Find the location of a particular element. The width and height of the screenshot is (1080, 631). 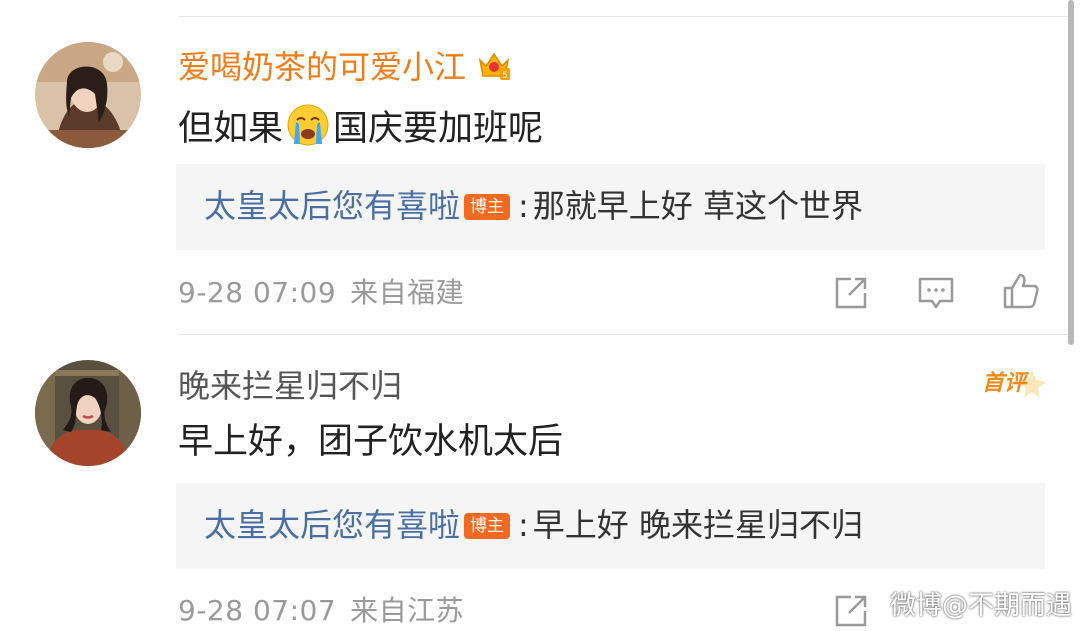

first-comment-badge: 首评 is located at coordinates (1015, 384).